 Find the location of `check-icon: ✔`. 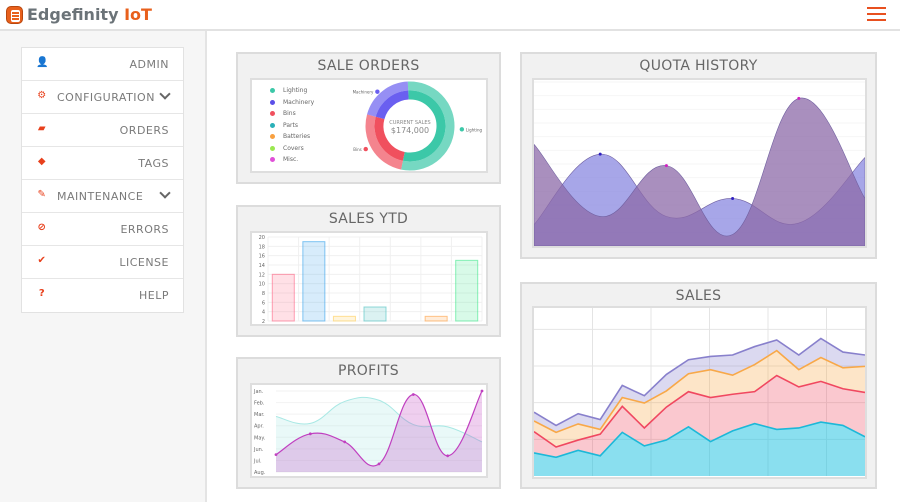

check-icon: ✔ is located at coordinates (42, 260).